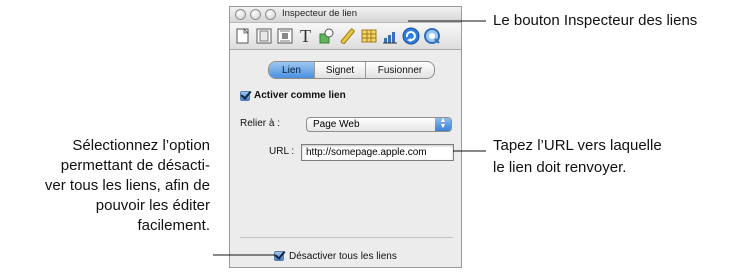 The height and width of the screenshot is (273, 743). I want to click on callout-url-line2: le lien doit renvoyer., so click(560, 167).